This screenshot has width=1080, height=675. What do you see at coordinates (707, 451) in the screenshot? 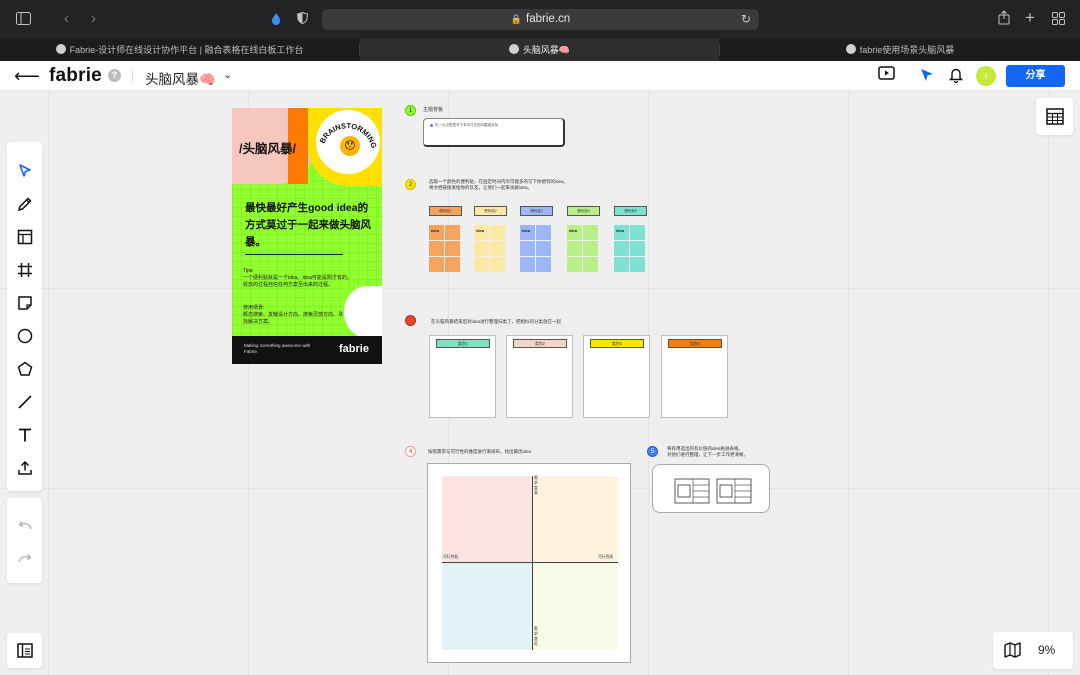
I see `step-5-text: 将有用选出的有价值的idea拖进表格。 对他们进行整理，让下一步工作更清晰。` at bounding box center [707, 451].